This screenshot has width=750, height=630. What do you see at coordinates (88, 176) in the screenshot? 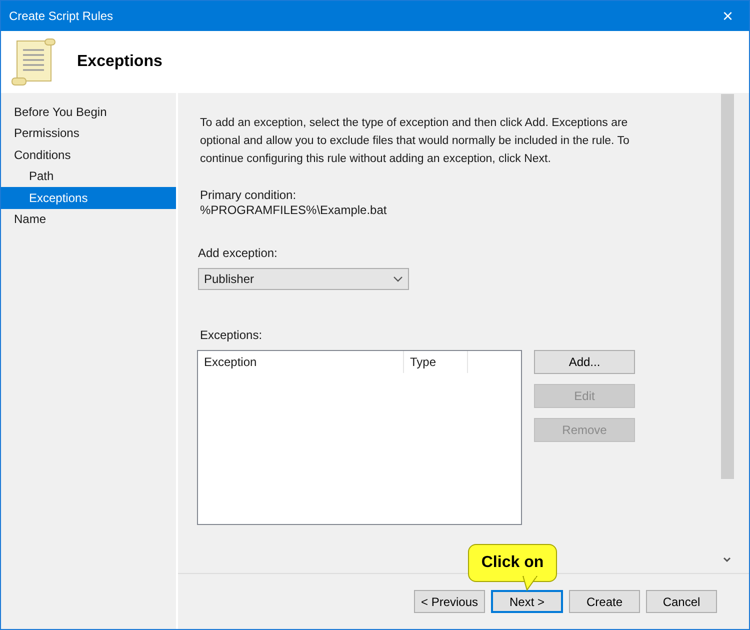
I see `sidebar-item: Path` at bounding box center [88, 176].